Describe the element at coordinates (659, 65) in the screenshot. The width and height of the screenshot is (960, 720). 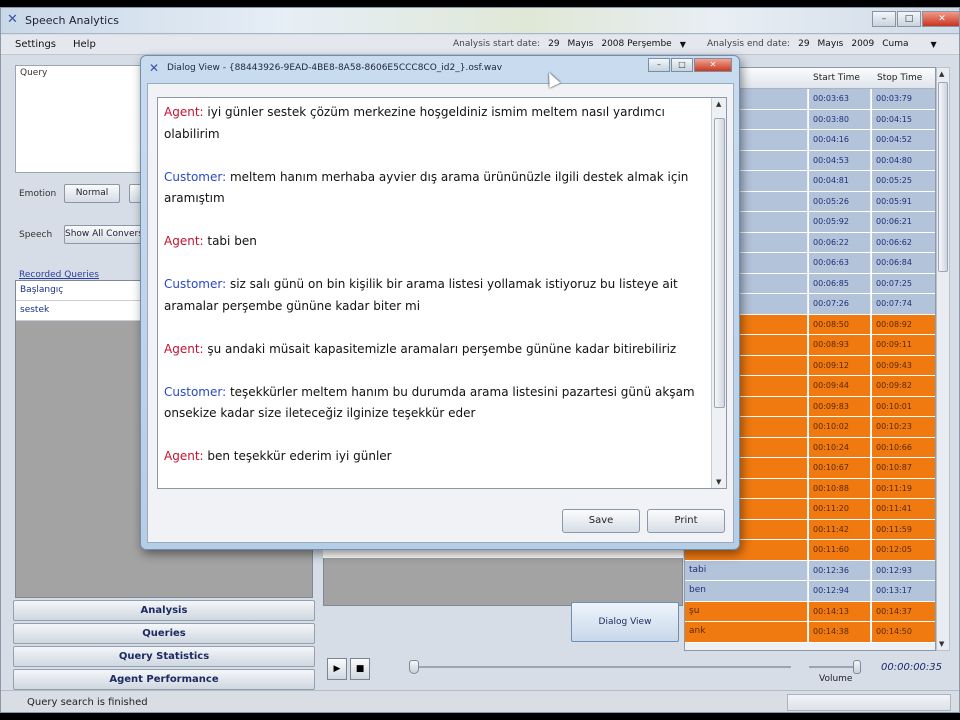
I see `dialog-minimize-button: –` at that location.